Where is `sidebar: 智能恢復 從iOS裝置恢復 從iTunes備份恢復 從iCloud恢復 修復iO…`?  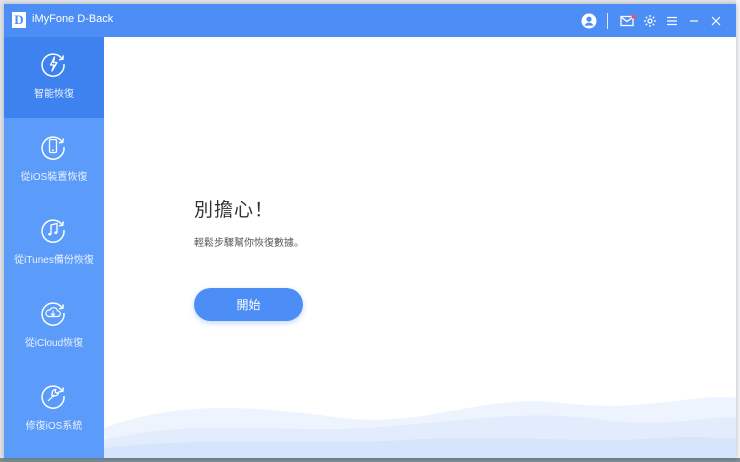 sidebar: 智能恢復 從iOS裝置恢復 從iTunes備份恢復 從iCloud恢復 修復iO… is located at coordinates (54, 247).